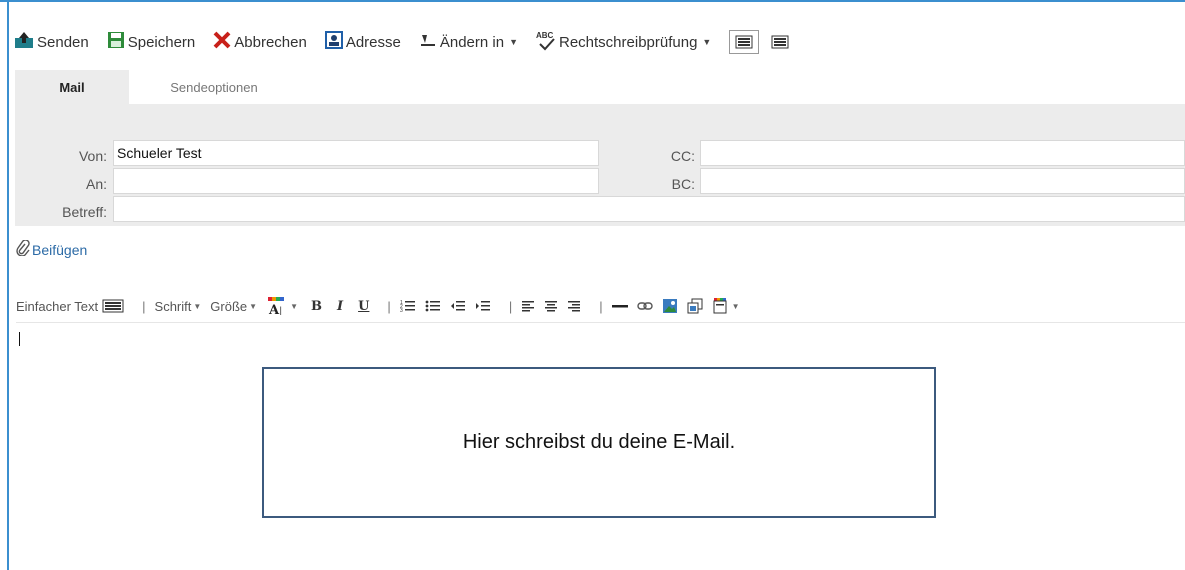  What do you see at coordinates (19, 339) in the screenshot?
I see `text-cursor` at bounding box center [19, 339].